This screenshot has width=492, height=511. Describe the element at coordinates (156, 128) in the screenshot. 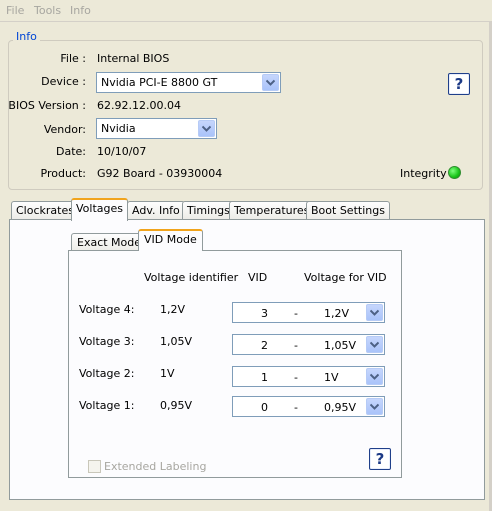

I see `vendor-select: Nvidia` at that location.